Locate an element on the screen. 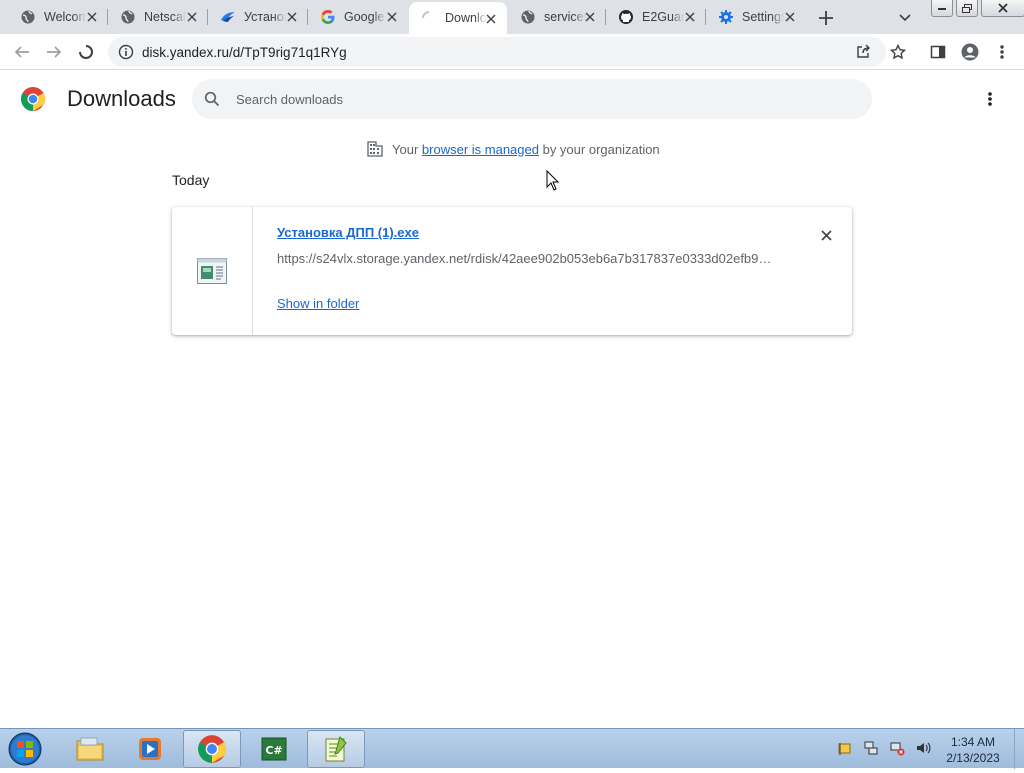 The height and width of the screenshot is (773, 1024). system-tray is located at coordinates (884, 748).